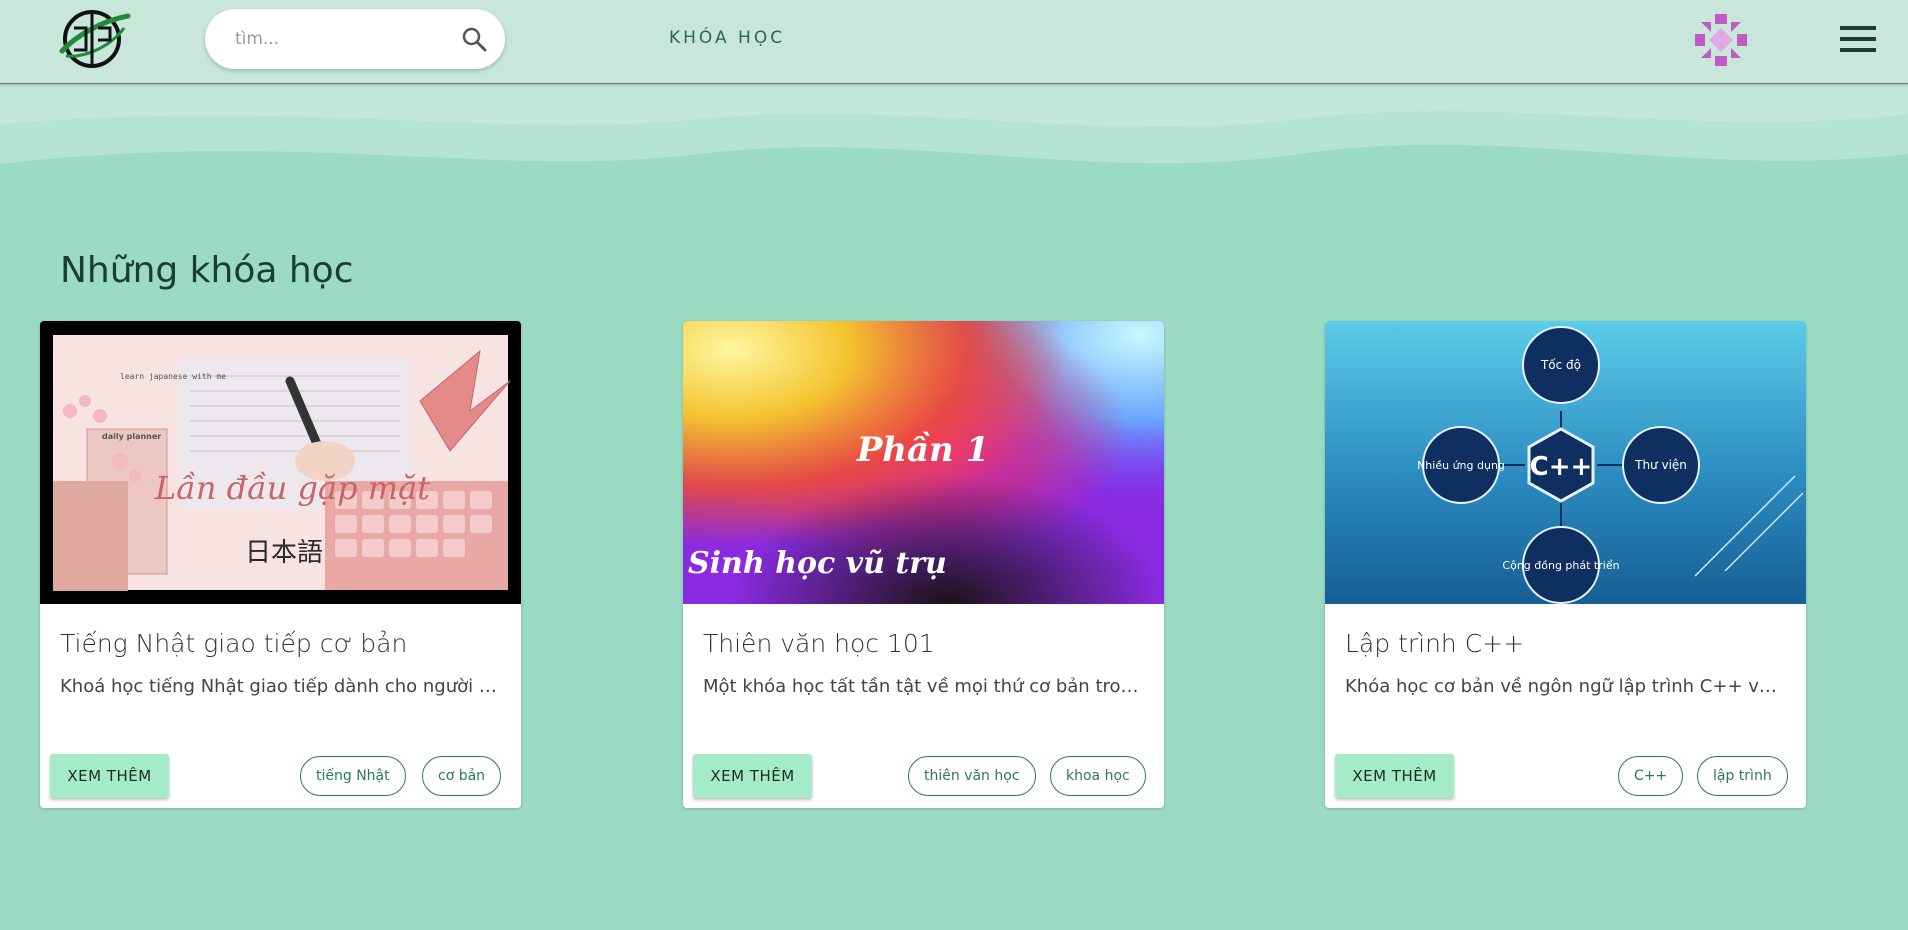 The image size is (1908, 930). I want to click on svg-text: Phần 1, so click(923, 450).